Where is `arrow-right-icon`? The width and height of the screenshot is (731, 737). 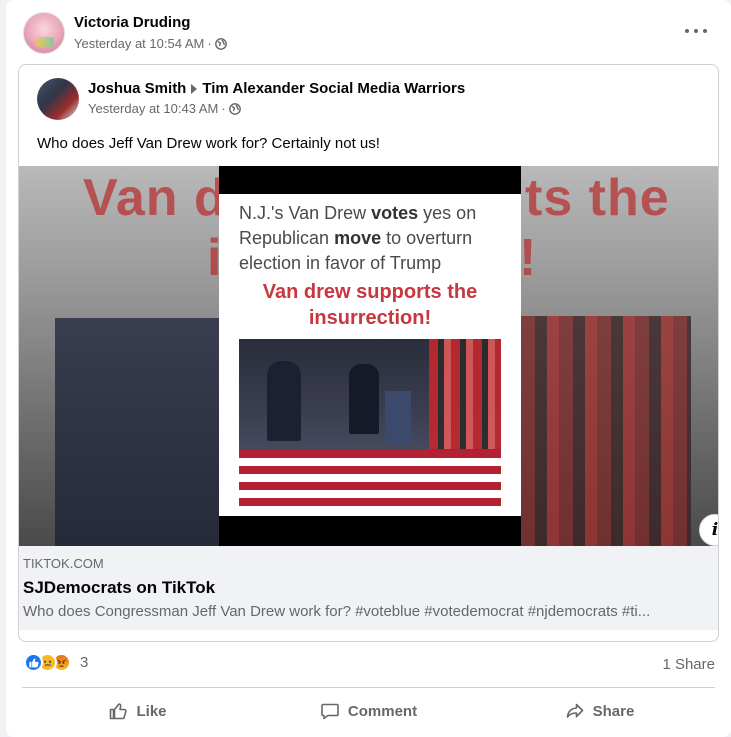 arrow-right-icon is located at coordinates (194, 88).